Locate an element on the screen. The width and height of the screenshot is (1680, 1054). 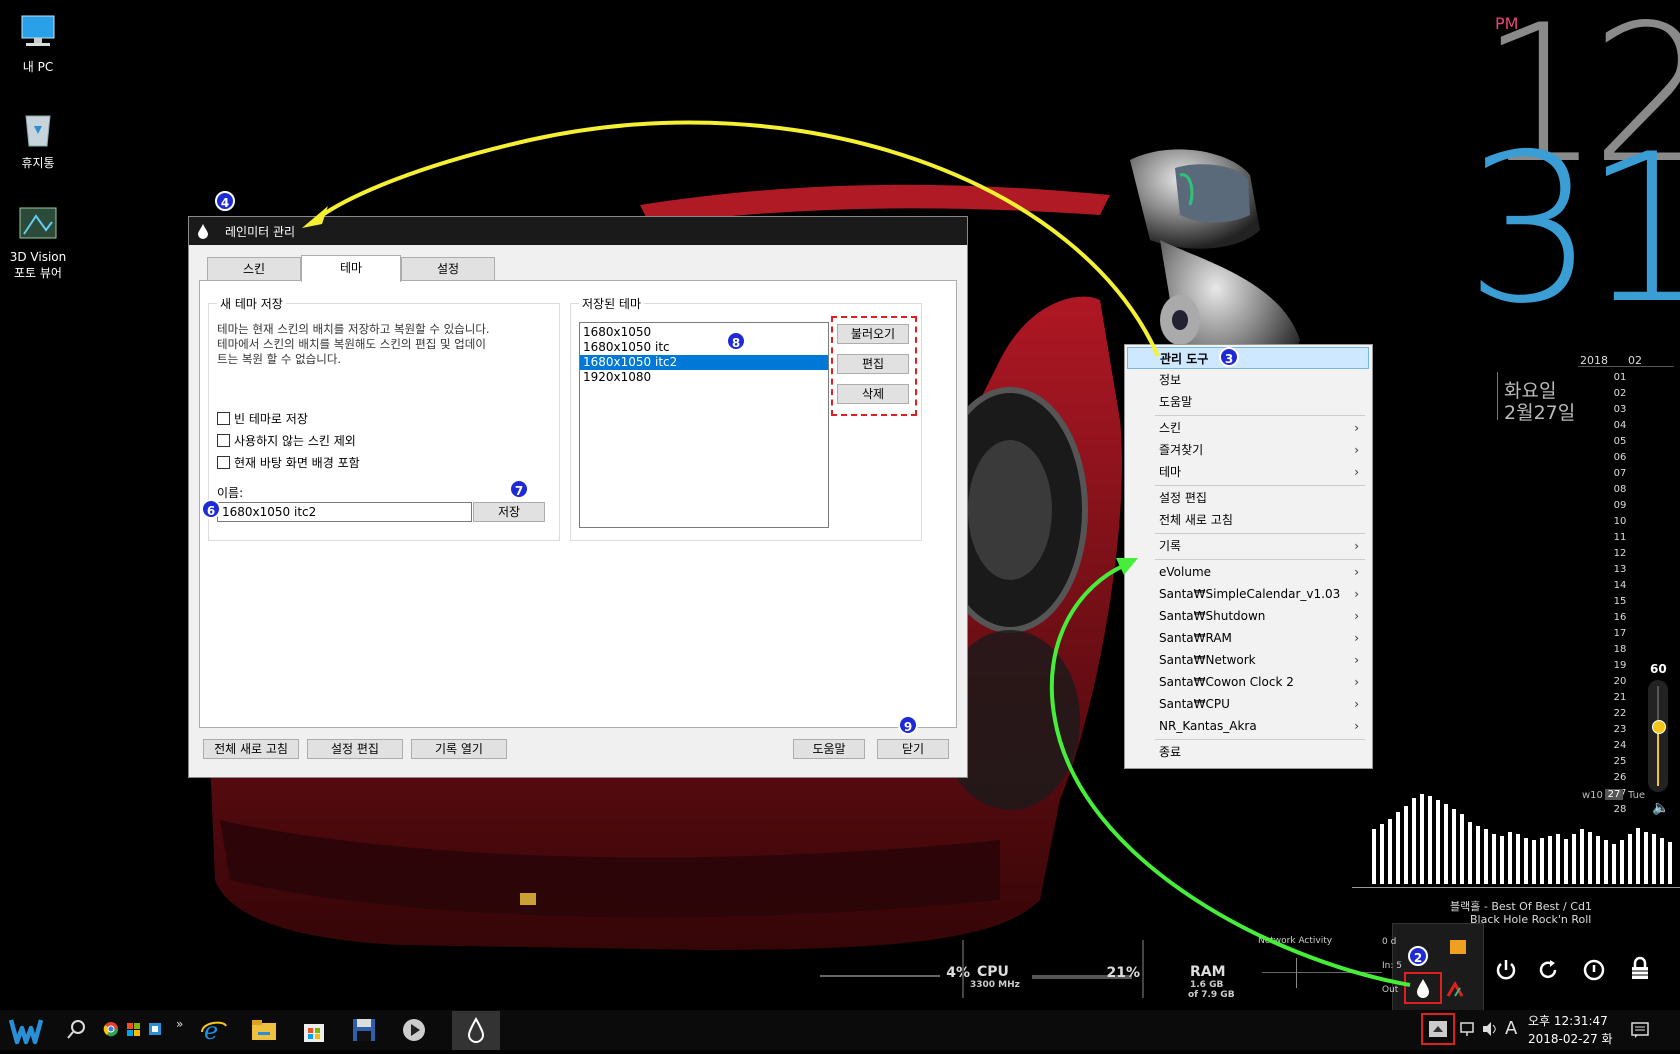
menu-item-manage: 관리 도구 is located at coordinates (1248, 358).